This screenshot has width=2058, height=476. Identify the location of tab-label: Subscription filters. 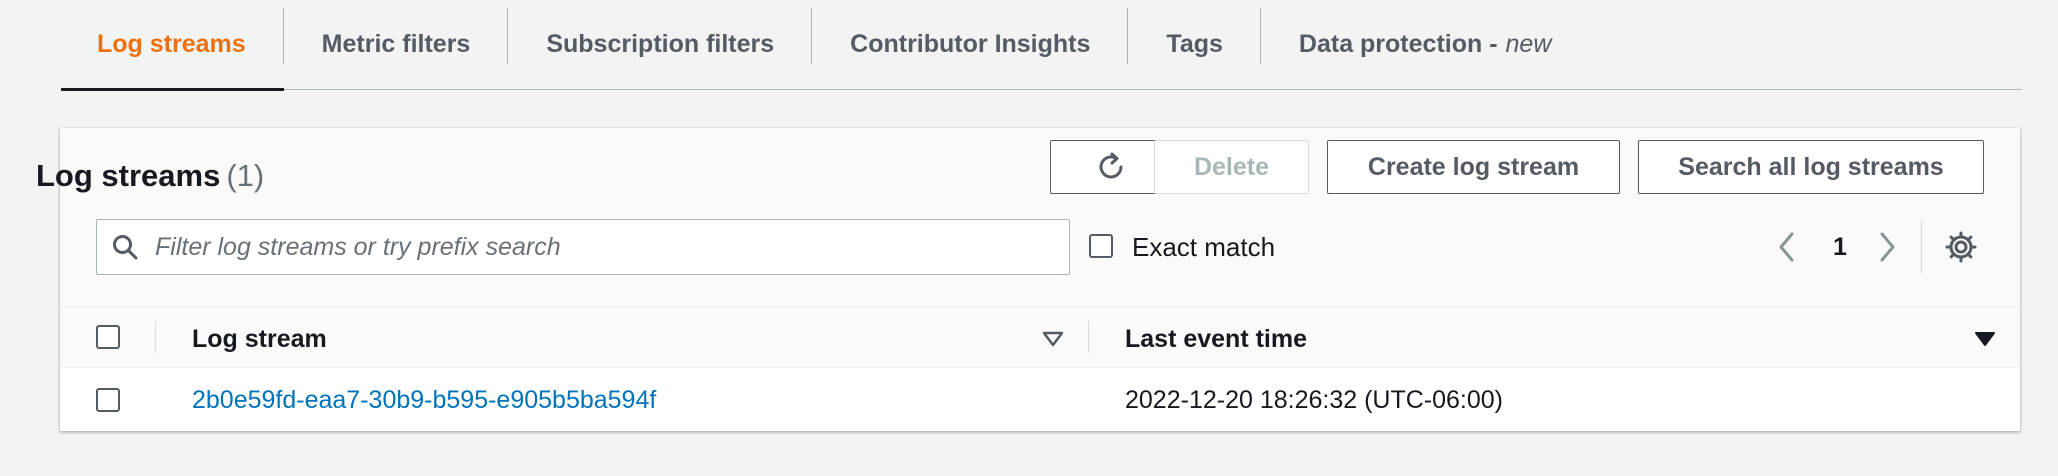
(660, 44).